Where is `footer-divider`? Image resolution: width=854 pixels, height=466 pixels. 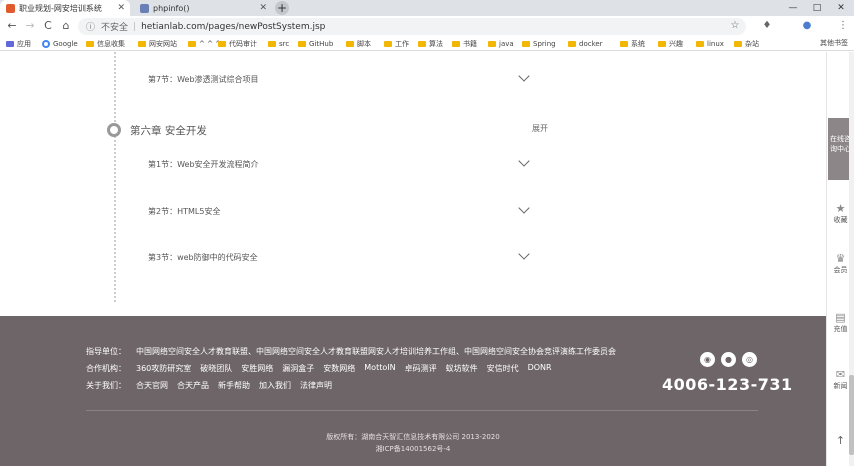 footer-divider is located at coordinates (422, 410).